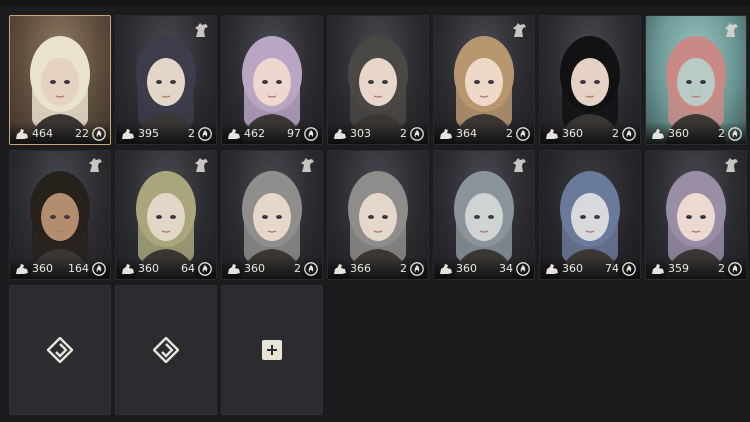  I want to click on add-character-slot, so click(272, 350).